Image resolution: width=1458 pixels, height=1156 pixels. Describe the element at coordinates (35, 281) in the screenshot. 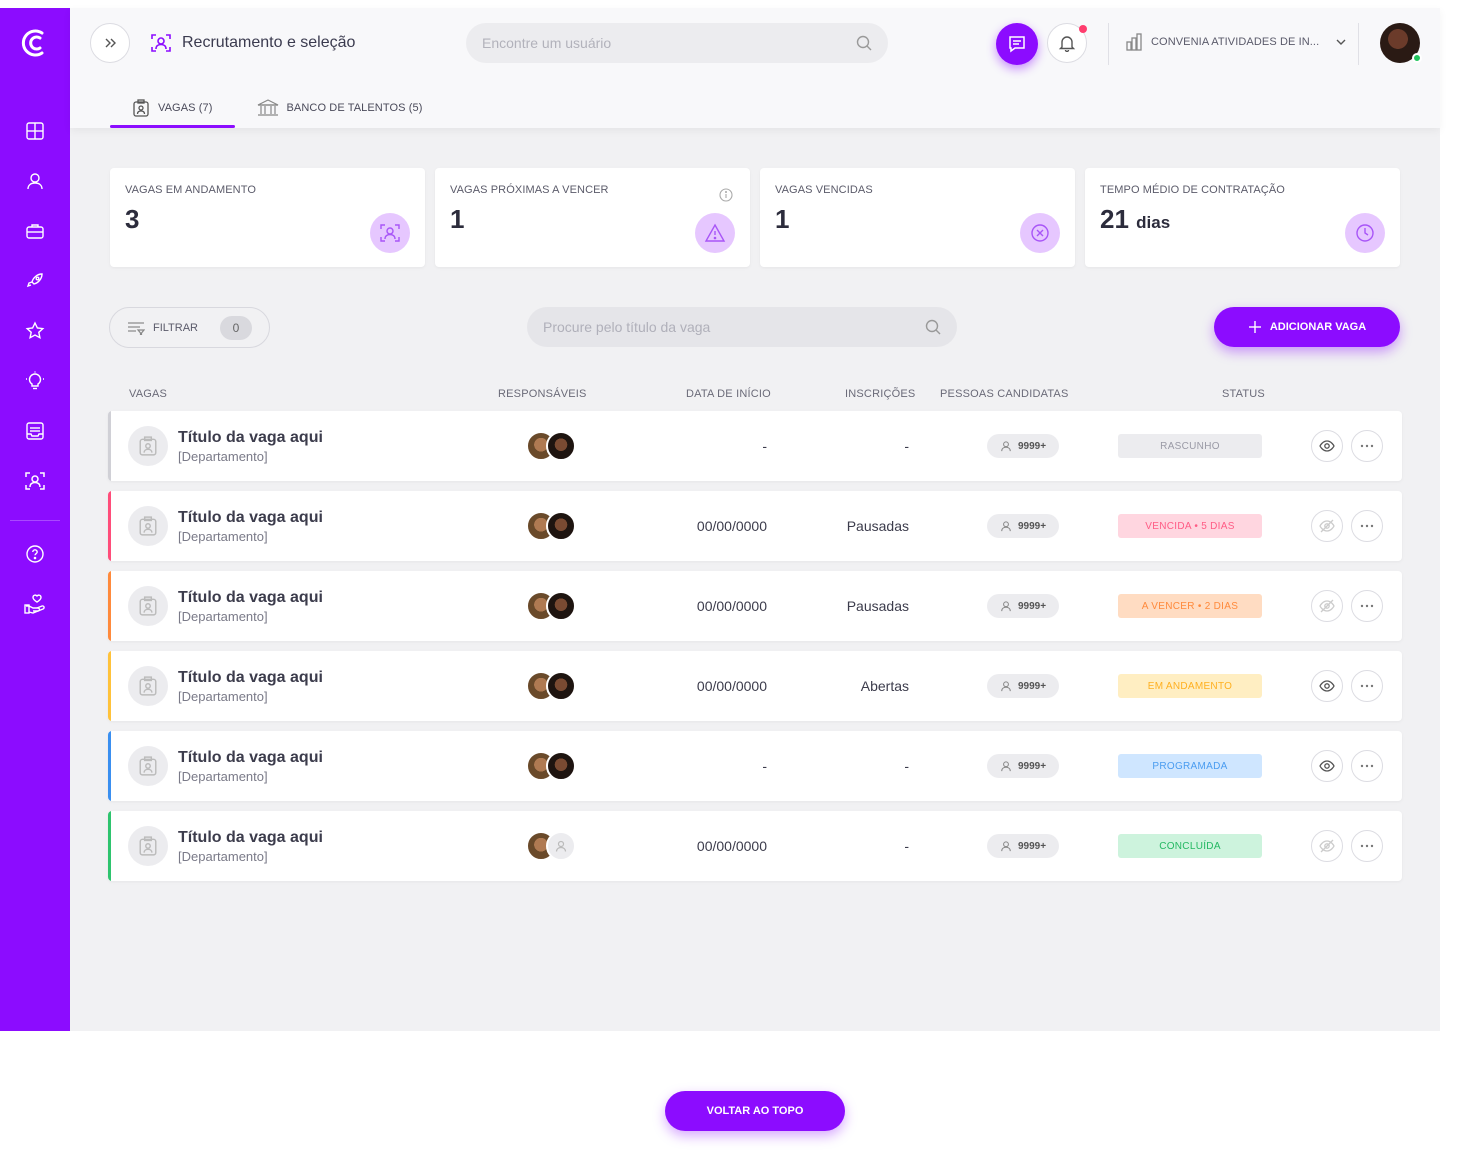

I see `rocket-icon` at that location.